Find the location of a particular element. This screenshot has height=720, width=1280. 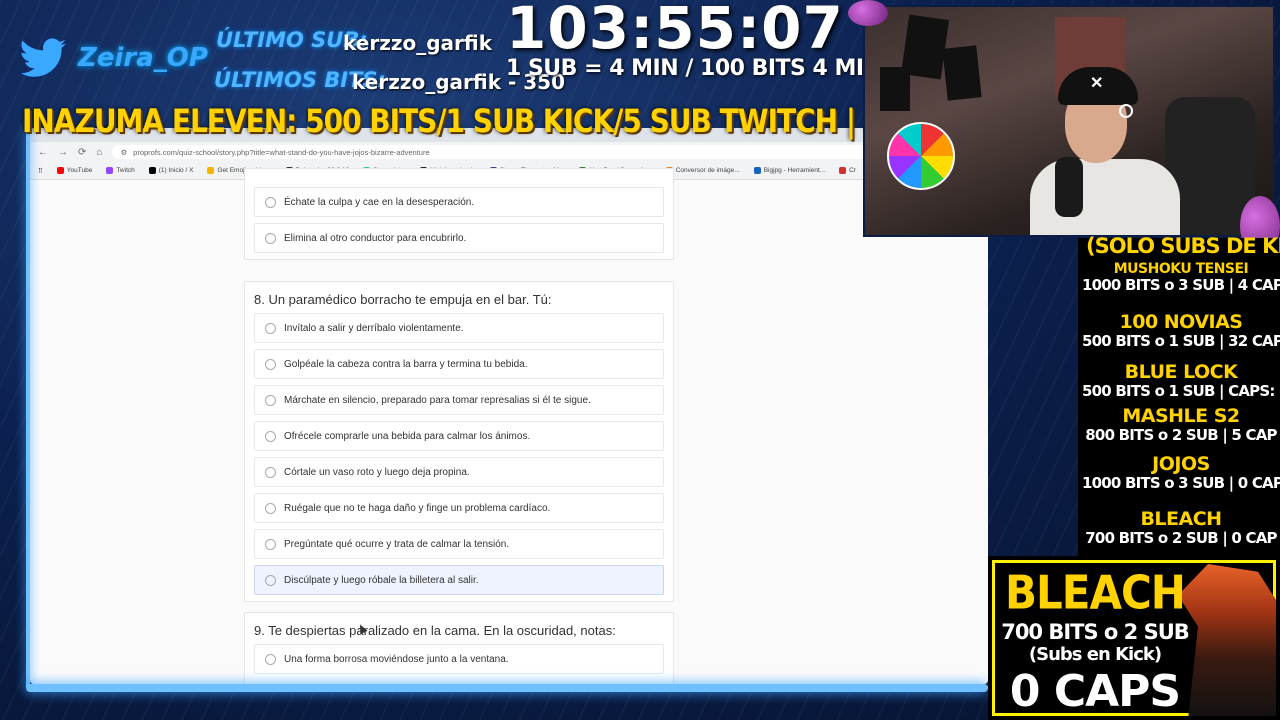

subathon-timer: 103:55:07 is located at coordinates (675, 31).